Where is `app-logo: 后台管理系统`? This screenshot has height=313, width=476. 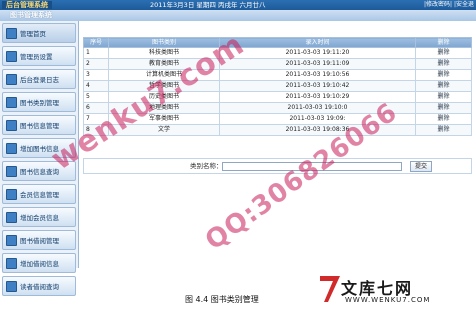
app-logo: 后台管理系统 is located at coordinates (27, 5).